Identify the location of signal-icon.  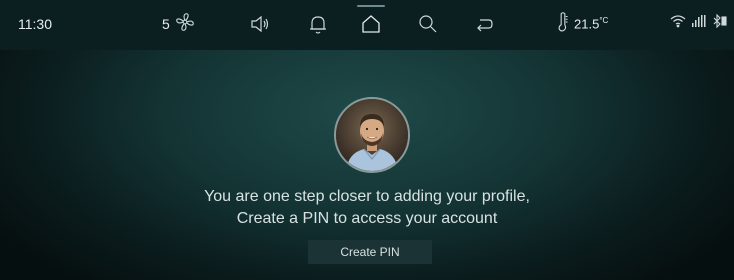
(699, 21).